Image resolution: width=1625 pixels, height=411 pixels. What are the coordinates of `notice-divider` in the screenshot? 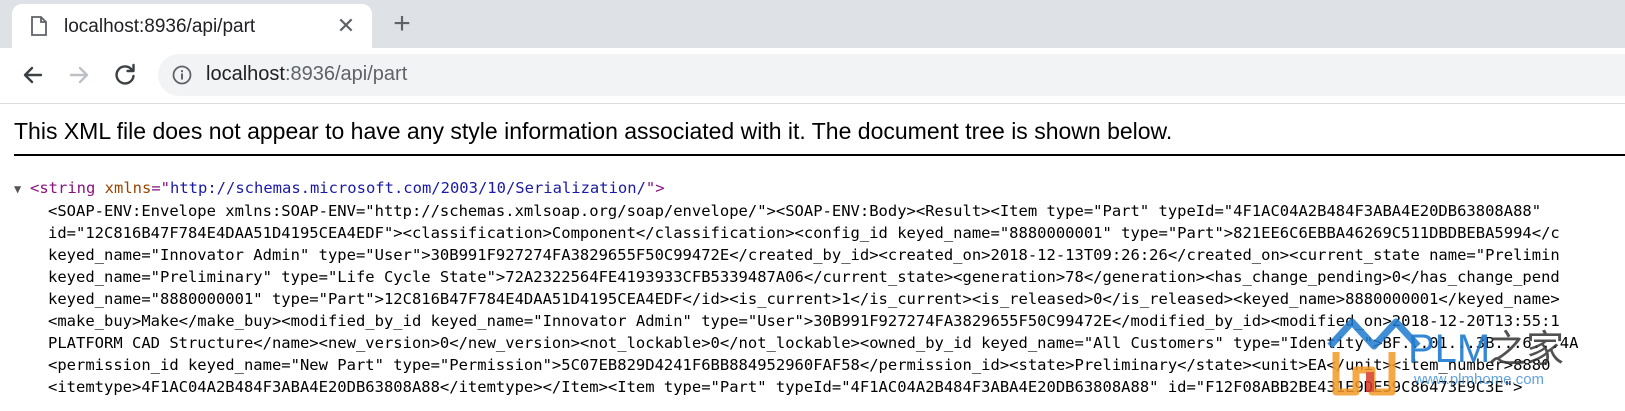 It's located at (819, 155).